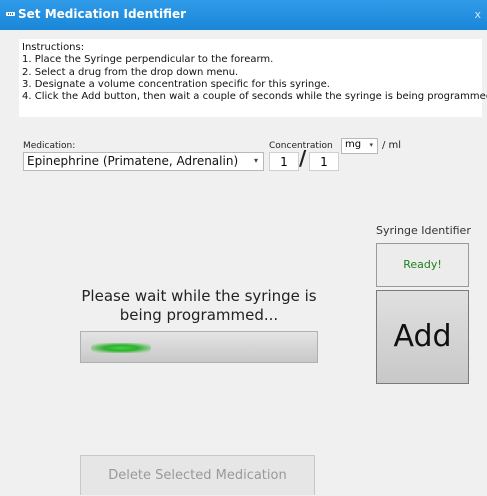 This screenshot has width=487, height=496. What do you see at coordinates (477, 14) in the screenshot?
I see `close-button: x` at bounding box center [477, 14].